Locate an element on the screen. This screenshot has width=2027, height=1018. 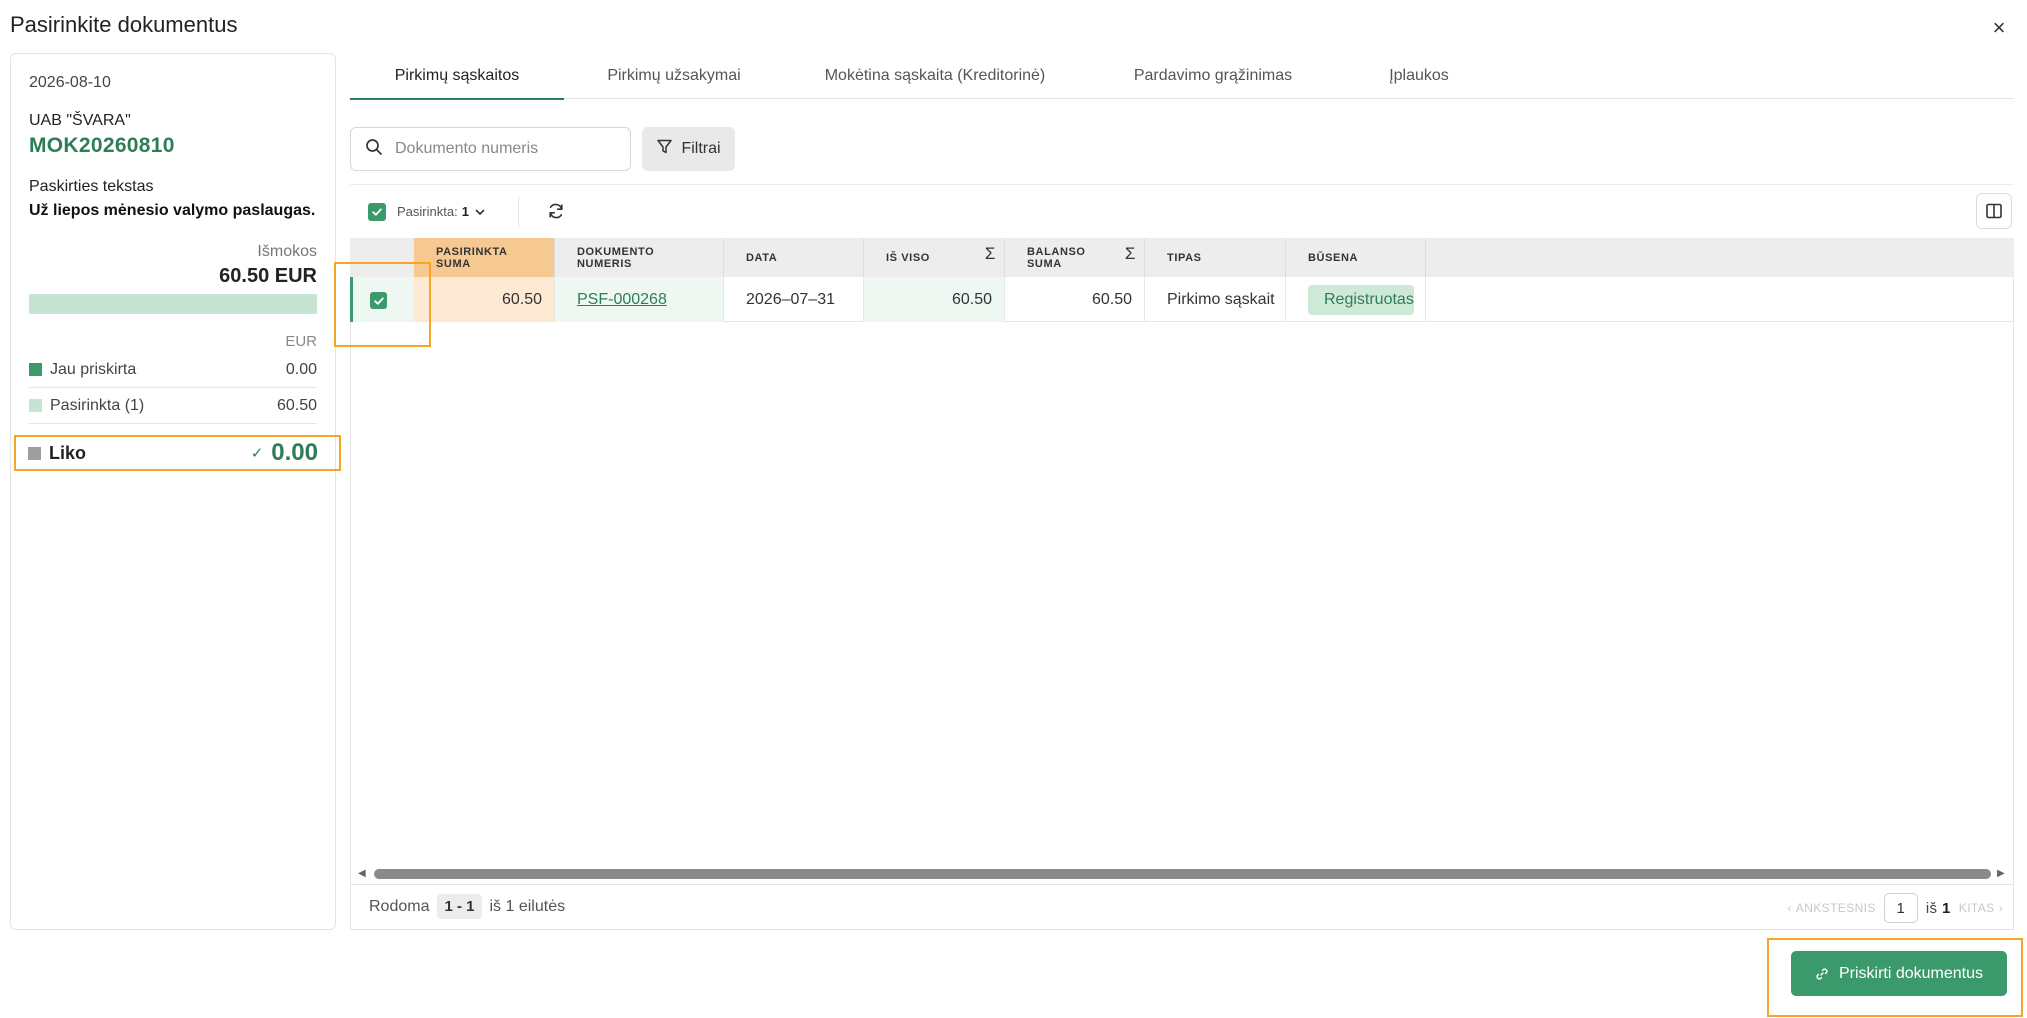
filters-button: Filtrai is located at coordinates (688, 149).